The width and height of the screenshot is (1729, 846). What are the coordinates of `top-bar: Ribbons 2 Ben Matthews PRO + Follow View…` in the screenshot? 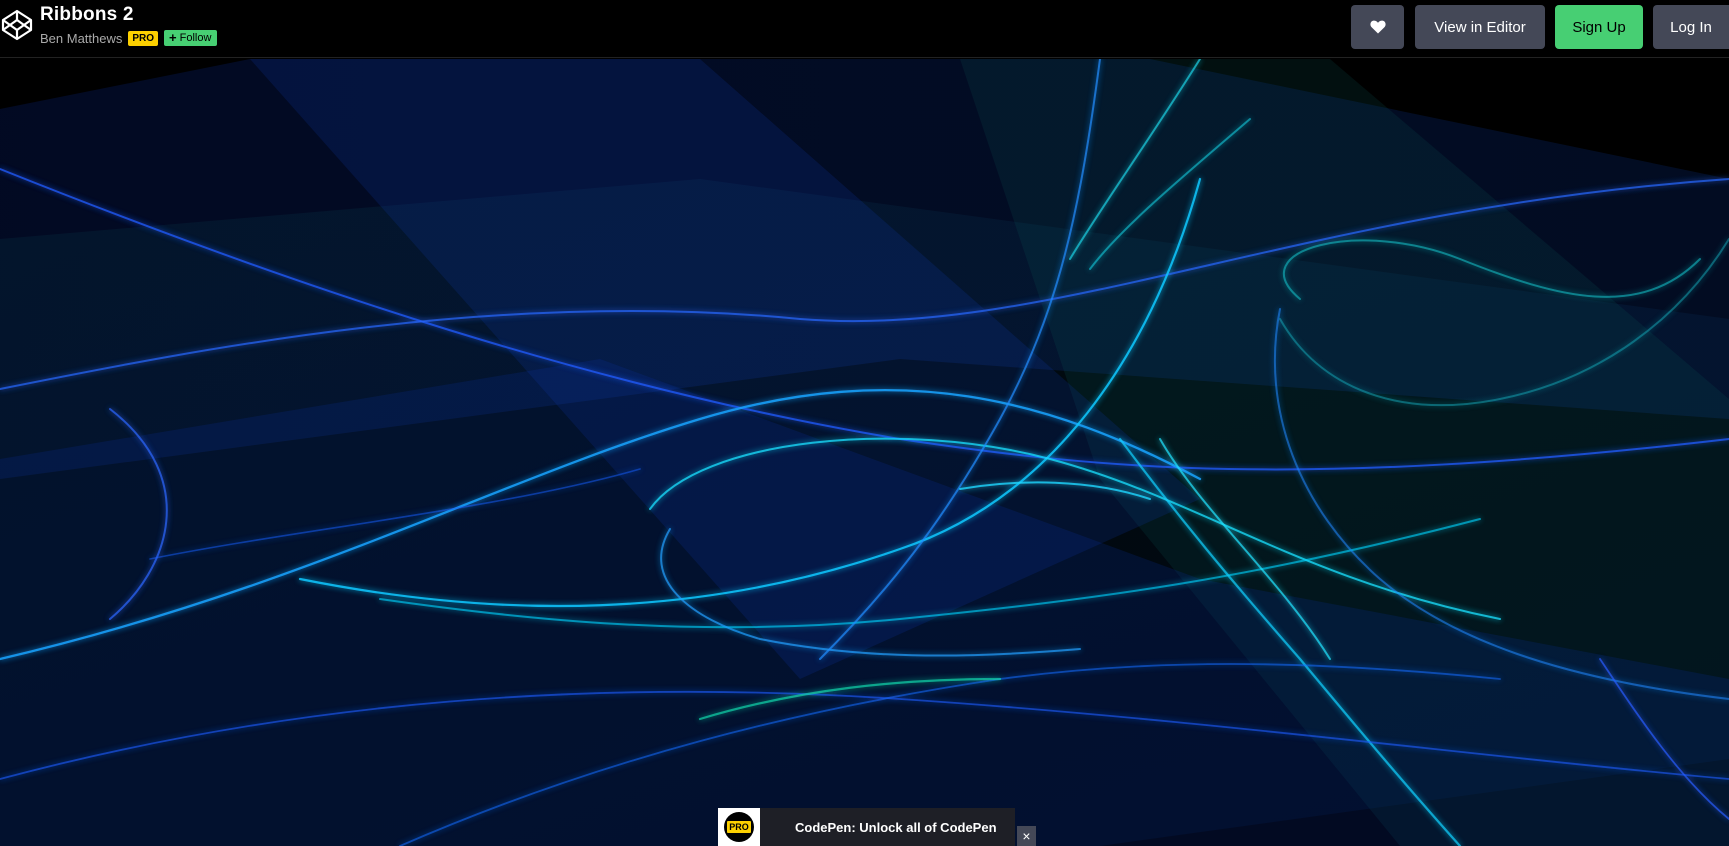 It's located at (864, 29).